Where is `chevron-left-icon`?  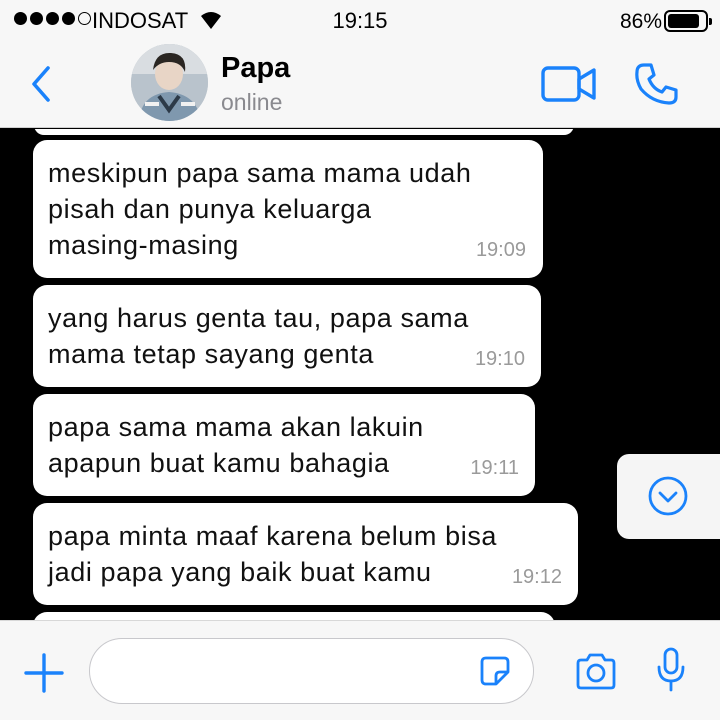
chevron-left-icon is located at coordinates (41, 84).